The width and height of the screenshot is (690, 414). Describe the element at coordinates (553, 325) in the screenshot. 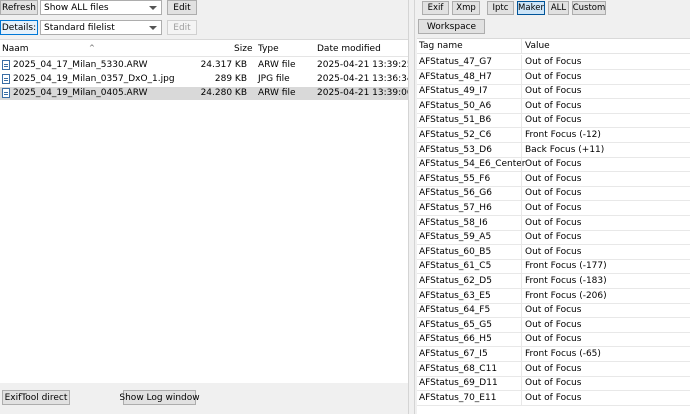

I see `tag-row: AFStatus_65_G5 Out of Focus` at that location.